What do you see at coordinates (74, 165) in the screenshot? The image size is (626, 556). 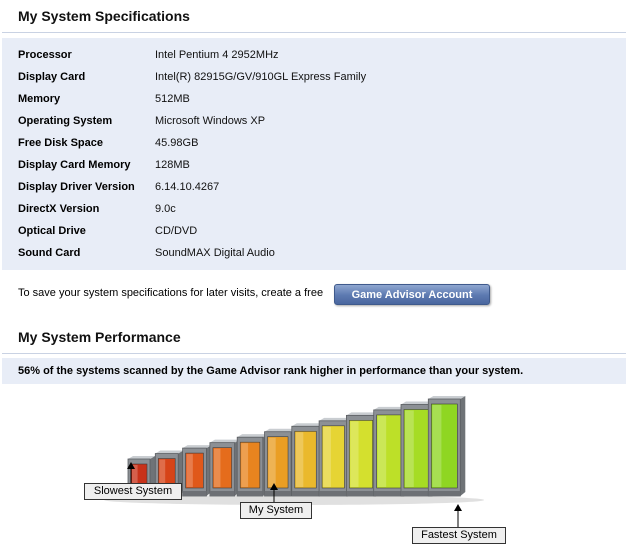 I see `spec-label: Display Card Memory` at bounding box center [74, 165].